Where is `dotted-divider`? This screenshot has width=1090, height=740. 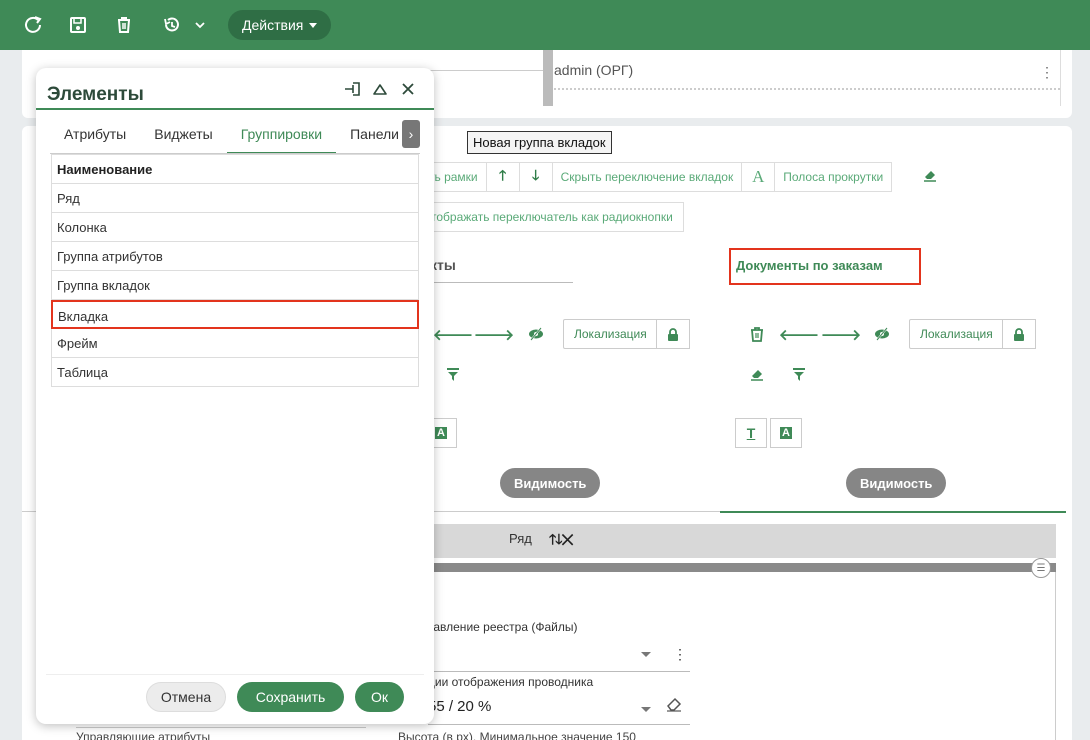
dotted-divider is located at coordinates (807, 89).